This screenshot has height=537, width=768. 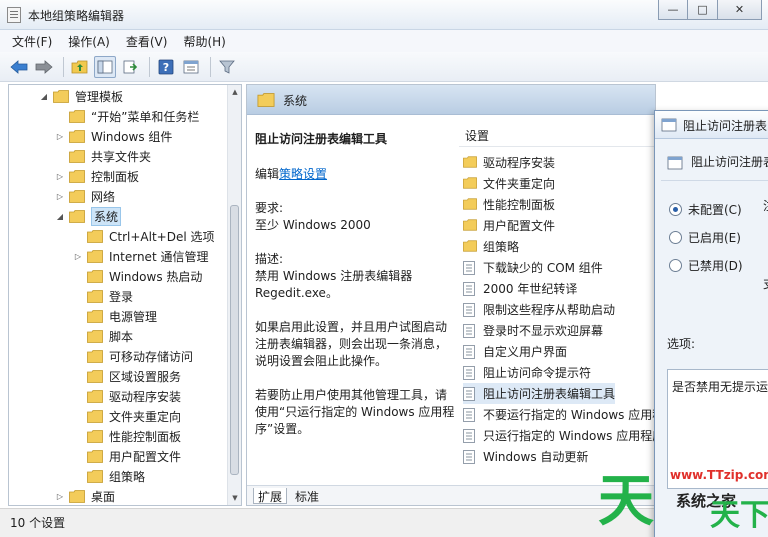 I want to click on settings-policy-item: 自定义用户界面, so click(x=515, y=351).